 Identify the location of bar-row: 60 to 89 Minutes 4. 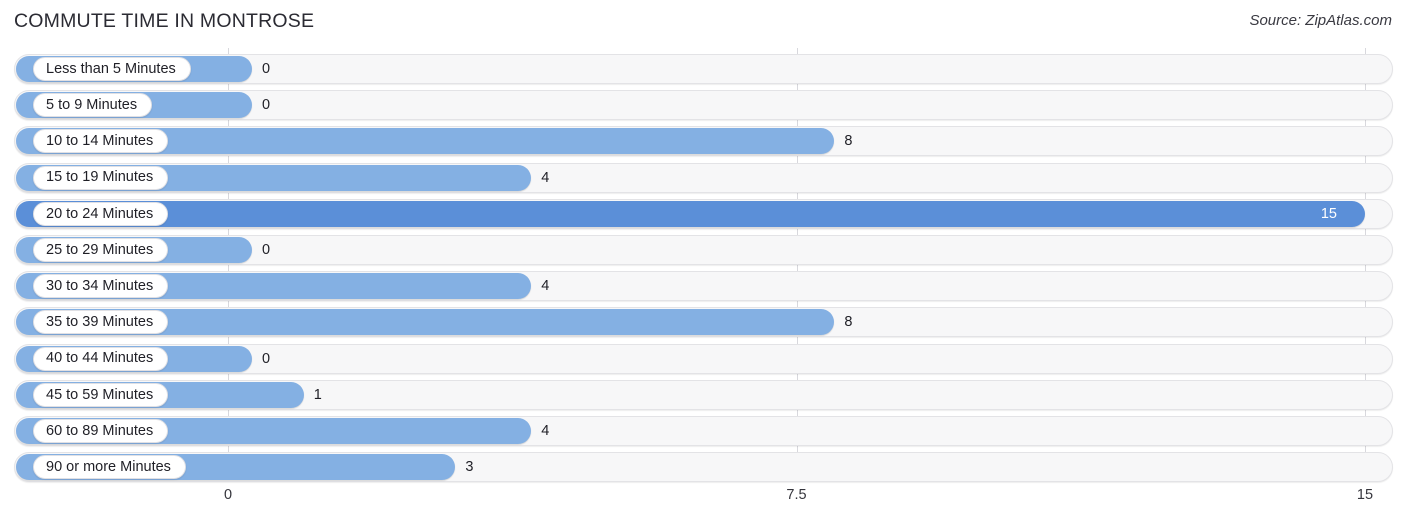
(703, 431).